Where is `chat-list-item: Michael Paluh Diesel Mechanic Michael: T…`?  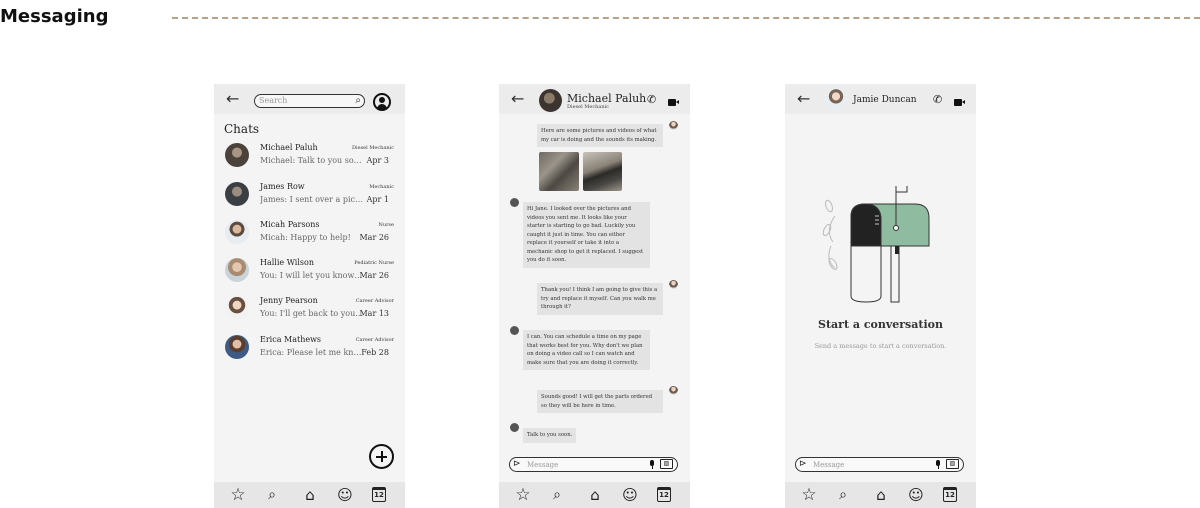
chat-list-item: Michael Paluh Diesel Mechanic Michael: T… is located at coordinates (309, 161).